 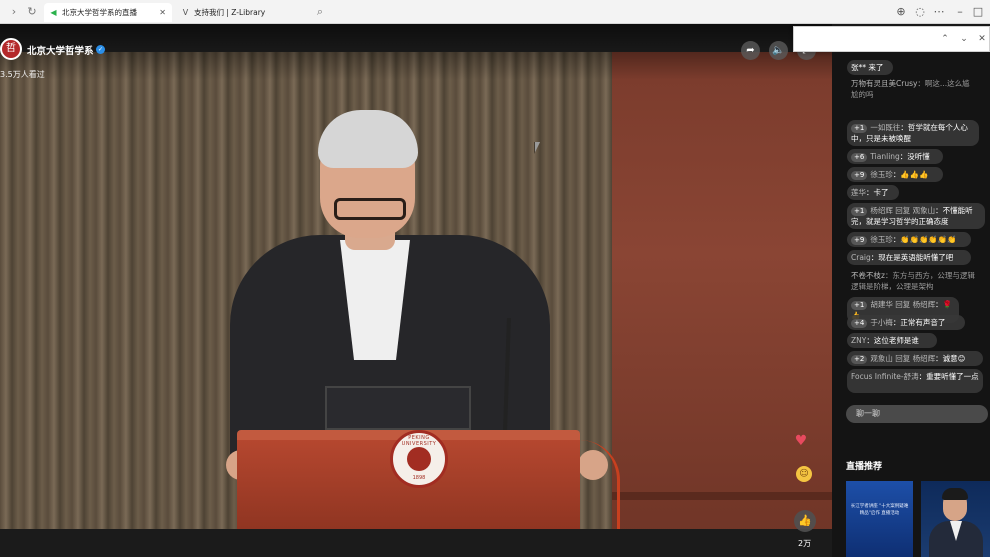 What do you see at coordinates (917, 414) in the screenshot?
I see `chat-input: 聊一聊` at bounding box center [917, 414].